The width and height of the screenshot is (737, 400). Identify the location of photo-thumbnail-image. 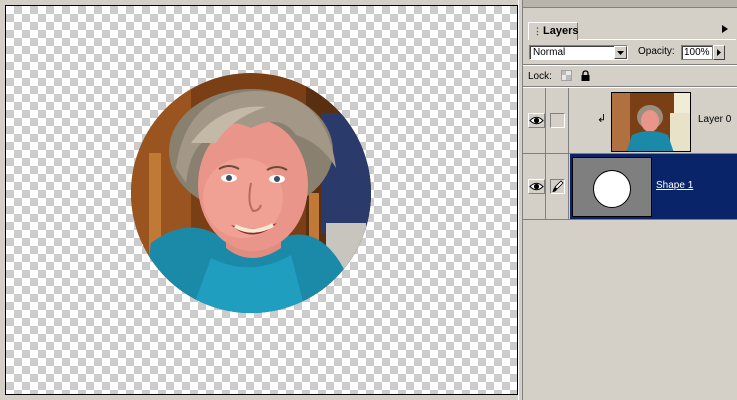
(651, 122).